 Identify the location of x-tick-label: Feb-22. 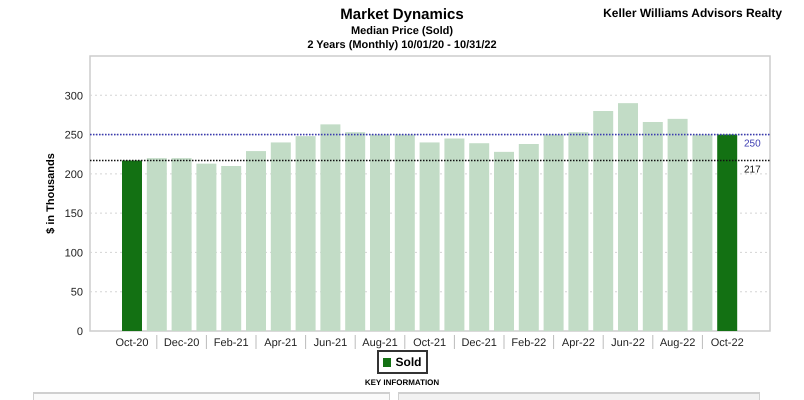
(528, 343).